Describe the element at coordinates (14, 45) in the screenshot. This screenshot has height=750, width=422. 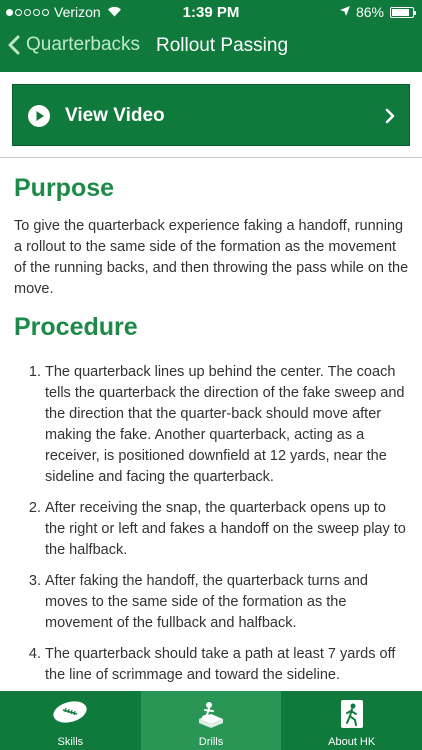
I see `chevron-left-icon` at that location.